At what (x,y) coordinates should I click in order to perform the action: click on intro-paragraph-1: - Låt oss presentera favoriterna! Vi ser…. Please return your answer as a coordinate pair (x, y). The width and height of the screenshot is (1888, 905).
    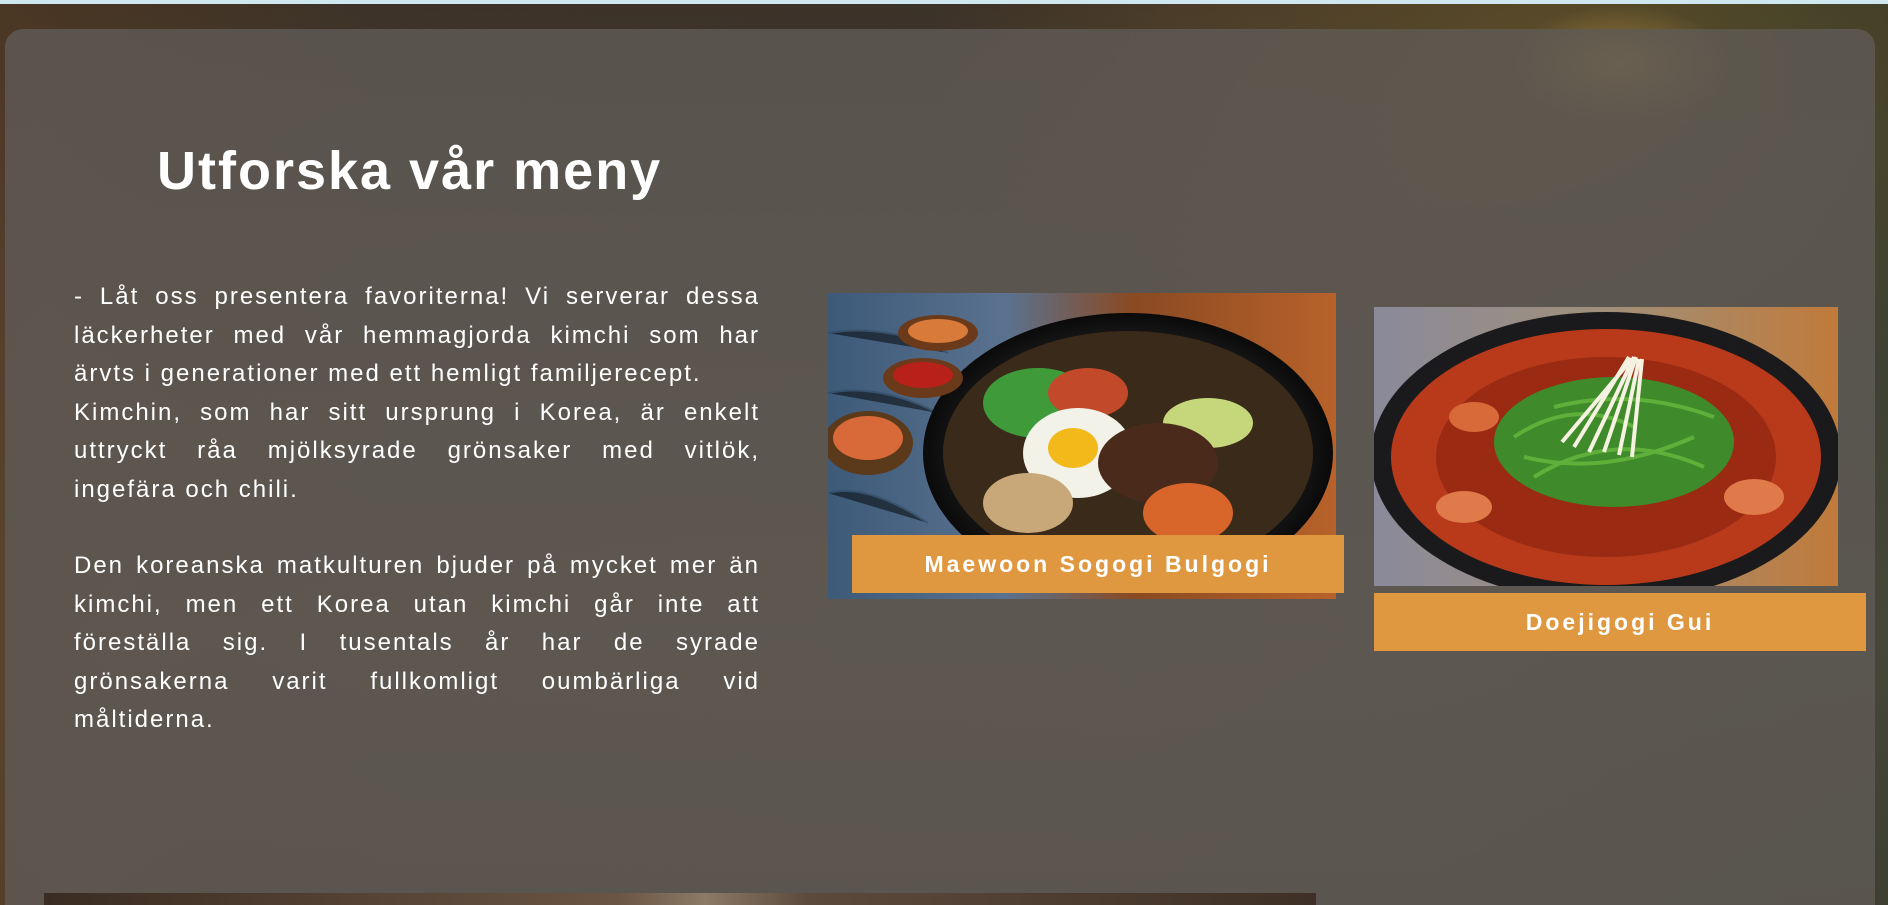
    Looking at the image, I should click on (417, 335).